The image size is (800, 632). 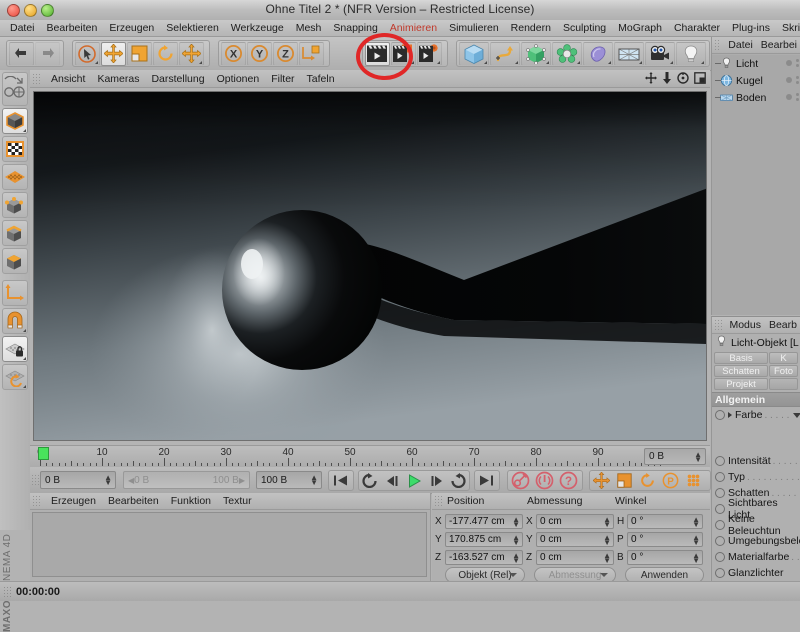 What do you see at coordinates (474, 28) in the screenshot?
I see `menu-simulieren: Simulieren` at bounding box center [474, 28].